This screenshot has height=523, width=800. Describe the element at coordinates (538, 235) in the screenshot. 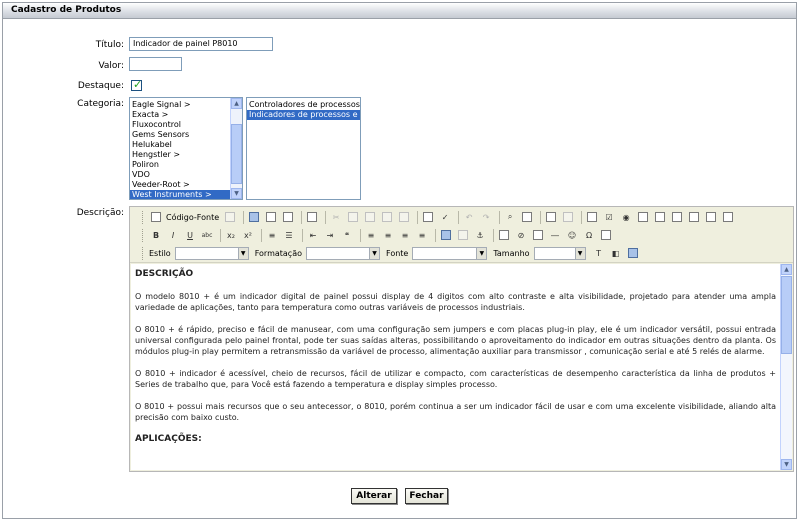

I see `table-icon` at that location.